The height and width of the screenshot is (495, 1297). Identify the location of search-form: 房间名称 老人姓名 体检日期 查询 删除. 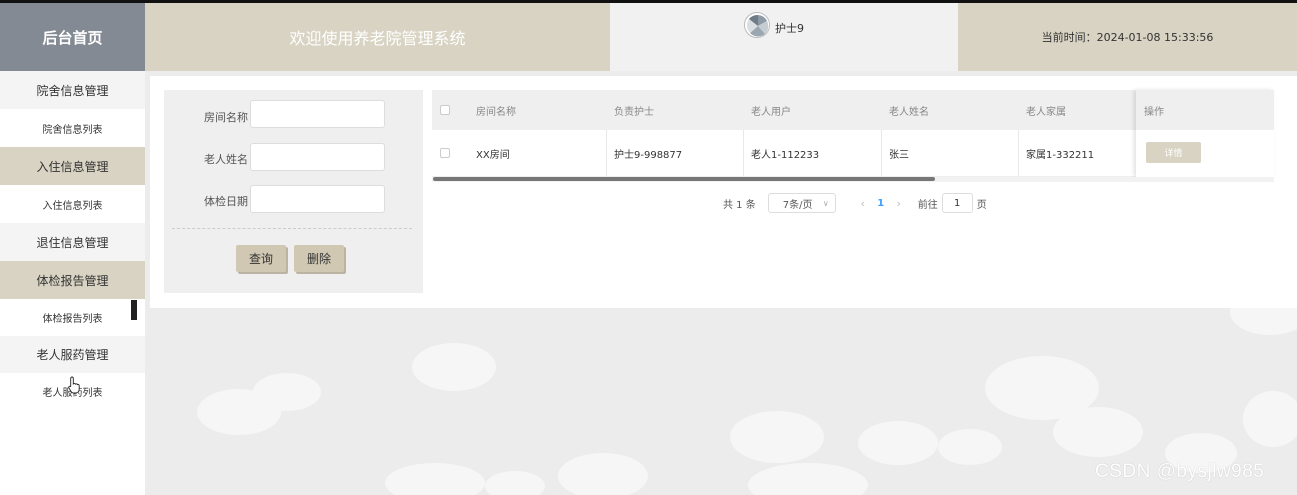
(293, 191).